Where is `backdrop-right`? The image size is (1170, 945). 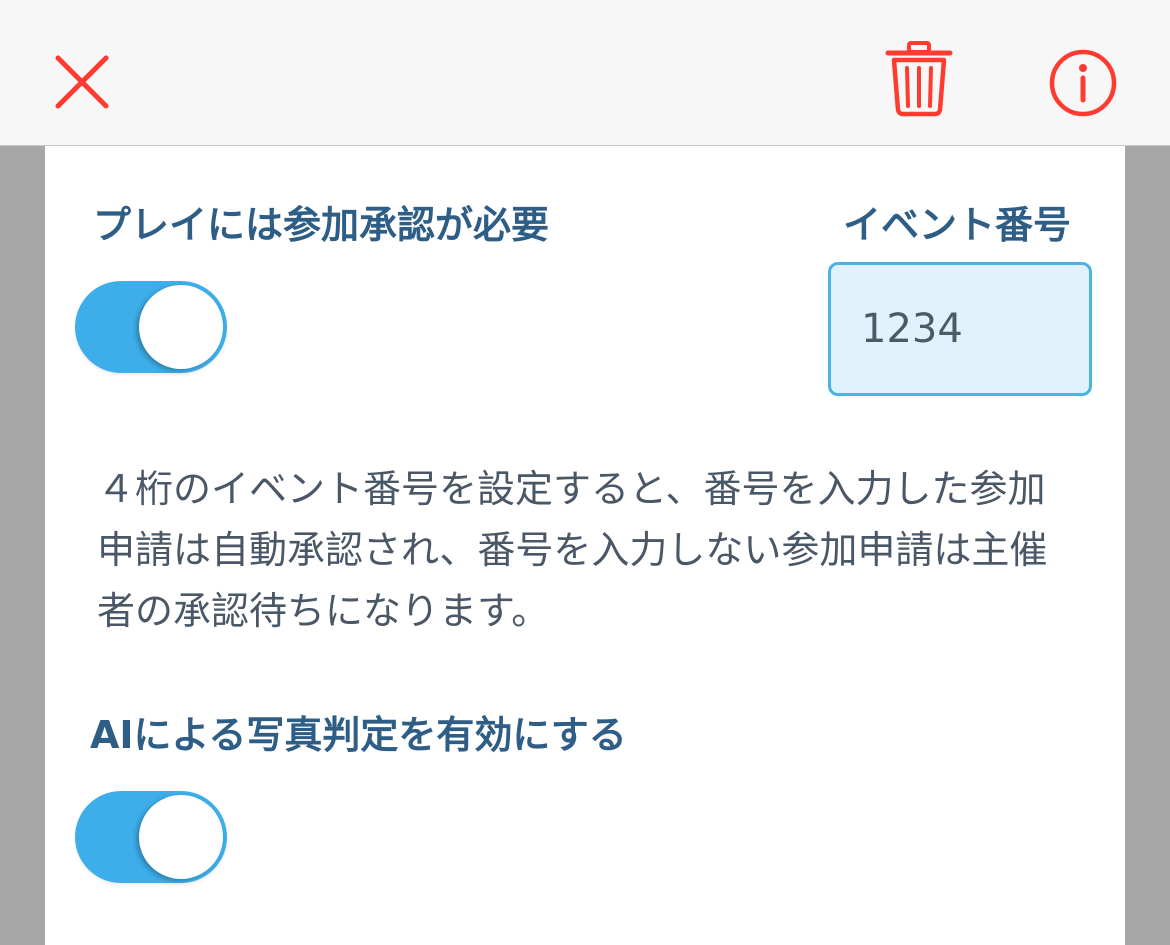 backdrop-right is located at coordinates (1147, 545).